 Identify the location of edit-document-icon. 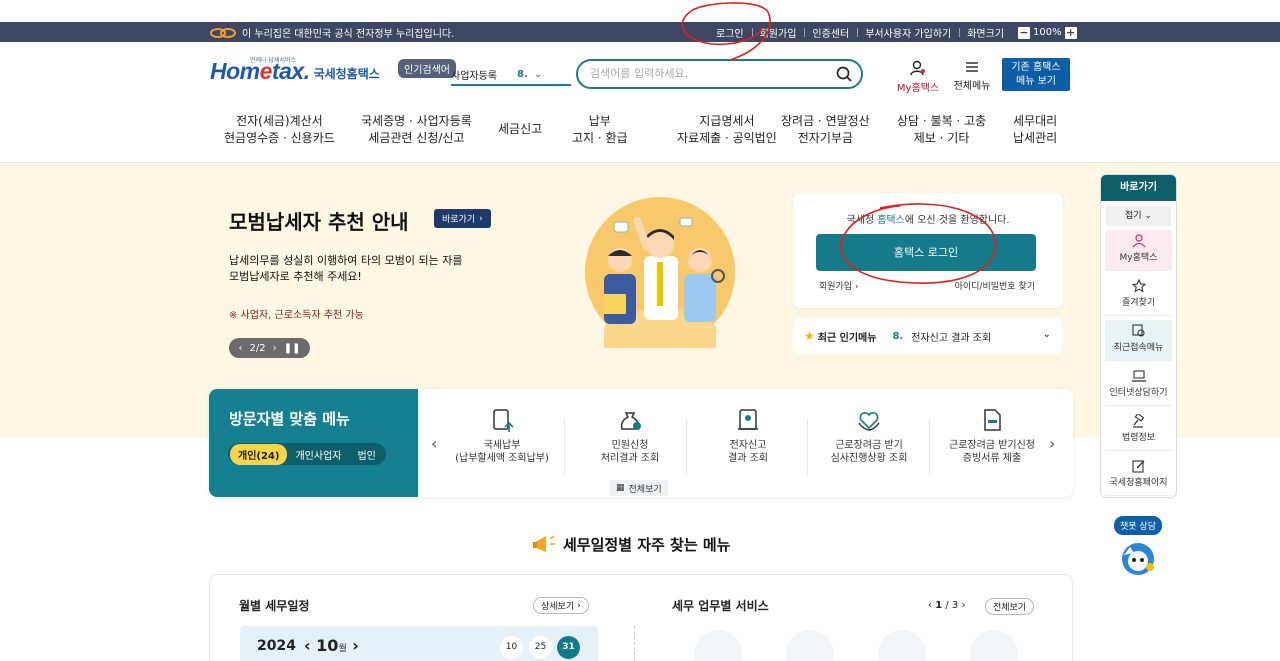
(1137, 466).